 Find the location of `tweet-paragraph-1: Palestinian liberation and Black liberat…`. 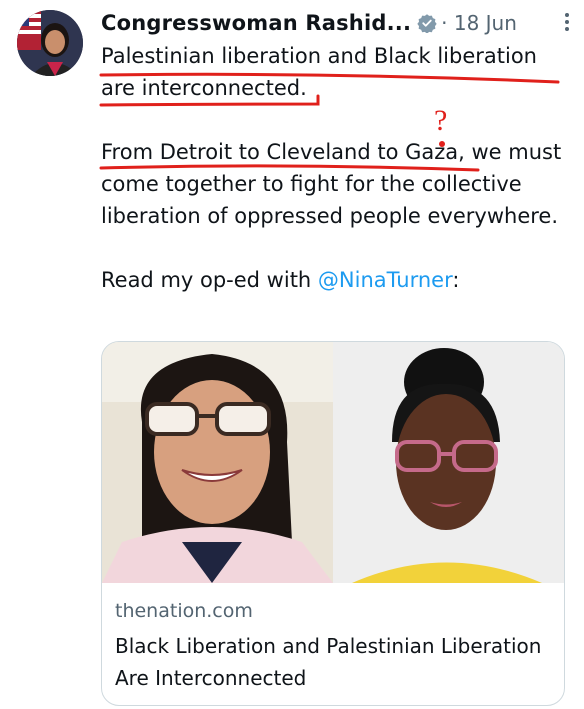

tweet-paragraph-1: Palestinian liberation and Black liberat… is located at coordinates (319, 72).